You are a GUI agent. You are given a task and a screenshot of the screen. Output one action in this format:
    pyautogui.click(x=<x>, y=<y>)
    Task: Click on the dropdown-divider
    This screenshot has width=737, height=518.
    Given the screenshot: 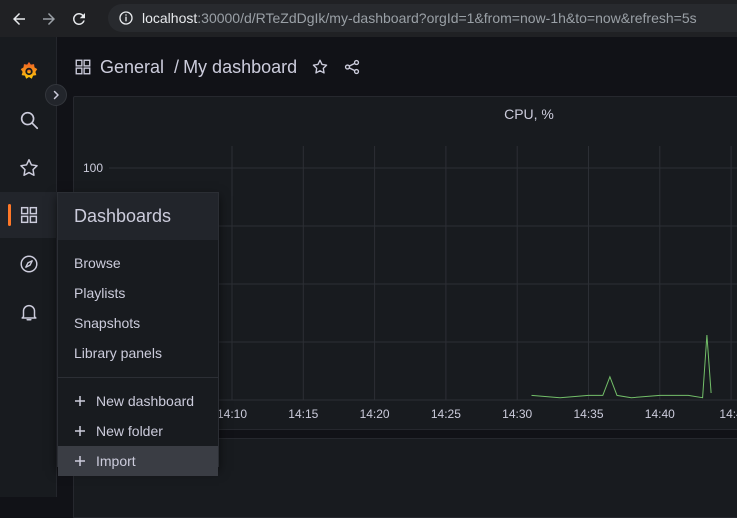 What is the action you would take?
    pyautogui.click(x=138, y=377)
    